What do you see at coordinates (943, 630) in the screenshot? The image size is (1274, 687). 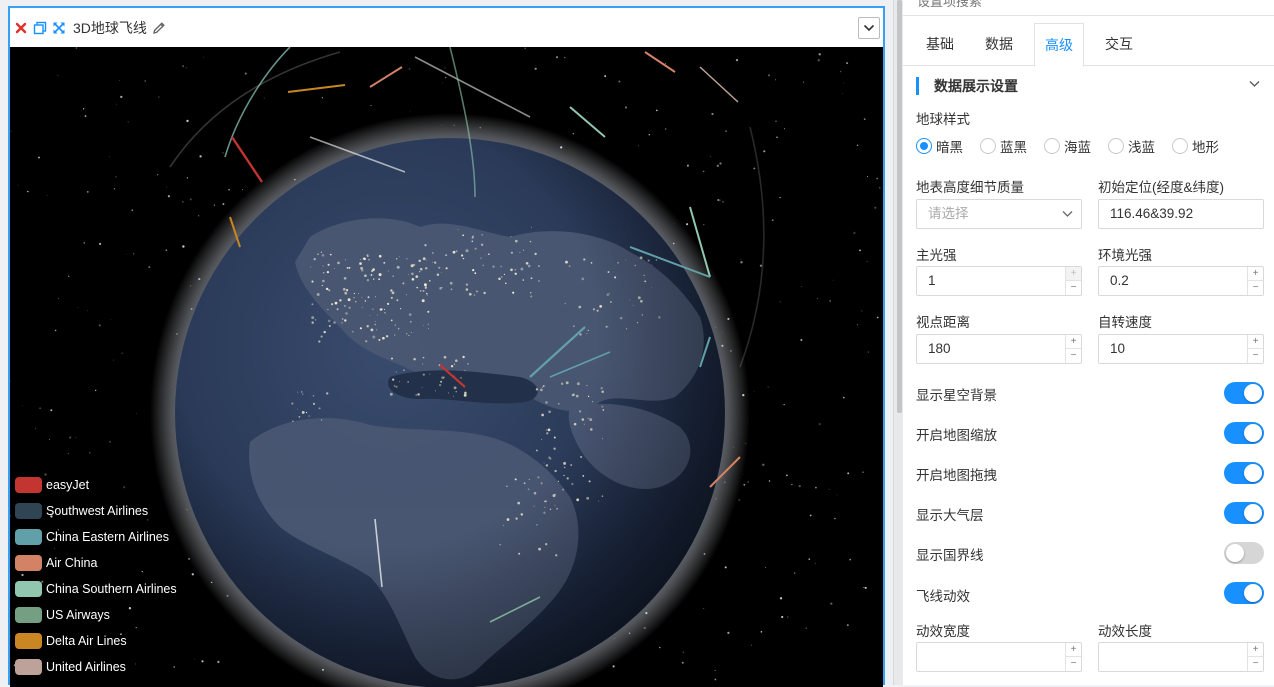 I see `effect-width-label: 动效宽度` at bounding box center [943, 630].